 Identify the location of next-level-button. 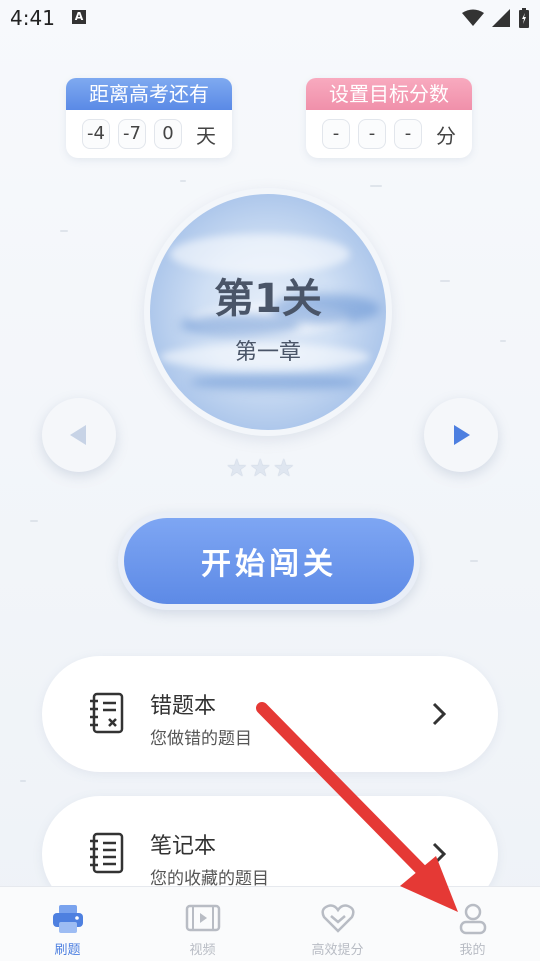
(461, 435).